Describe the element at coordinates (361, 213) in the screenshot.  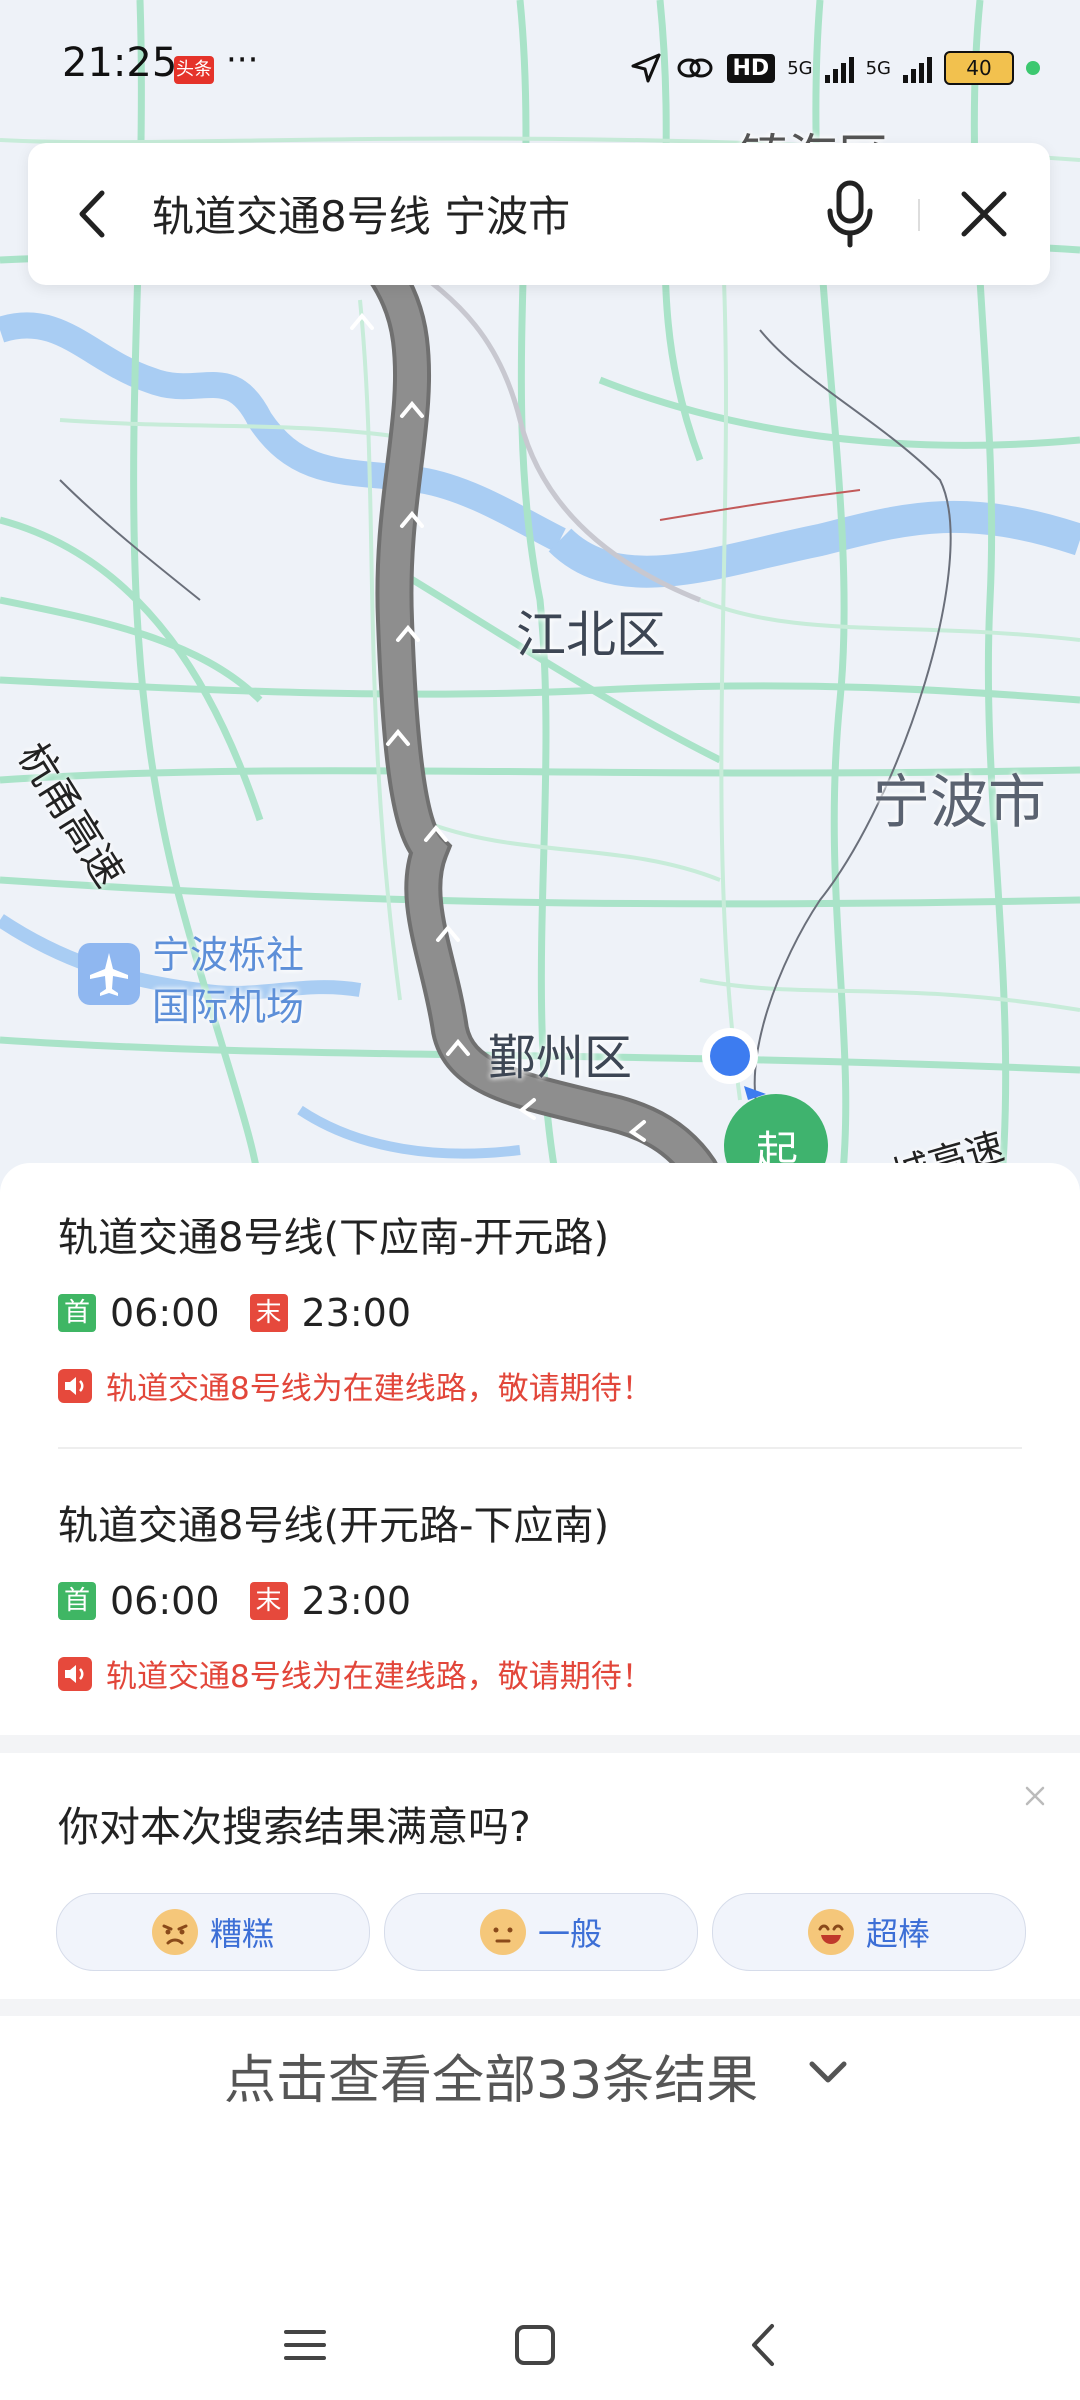
I see `search-input: 轨道交通8号线 宁波市` at that location.